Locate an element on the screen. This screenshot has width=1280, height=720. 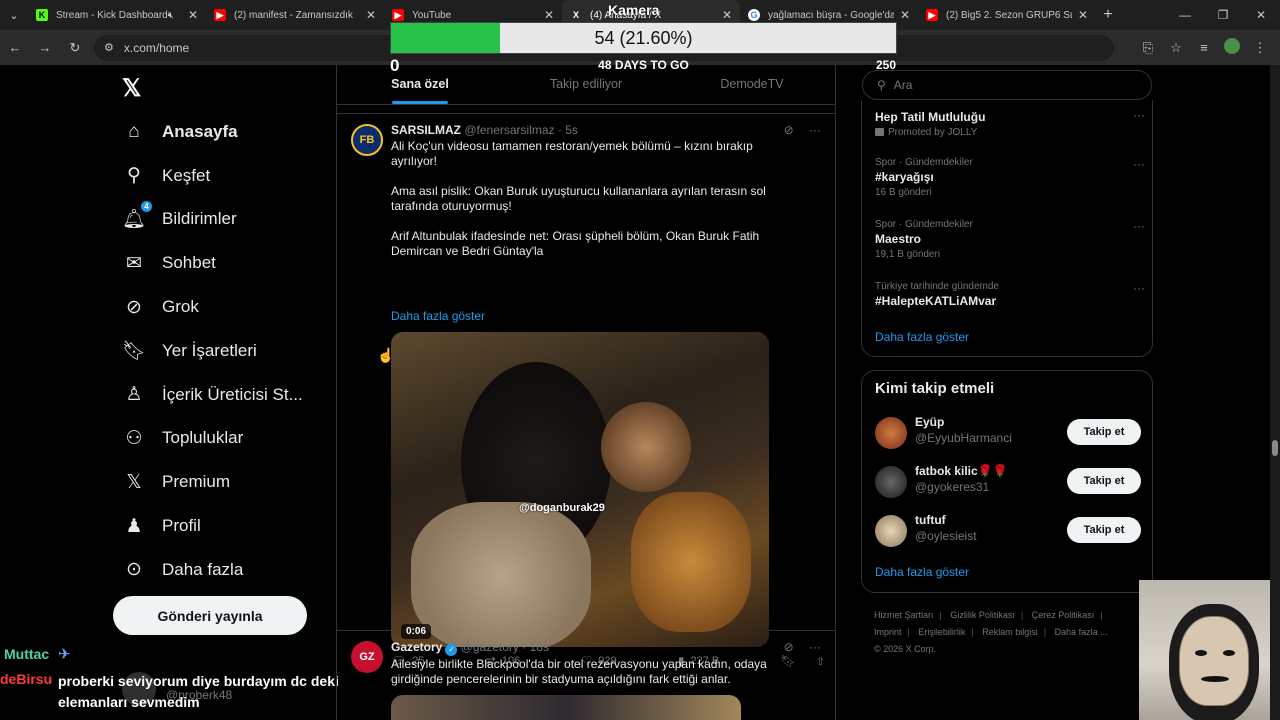
search-icon: ⚲ is located at coordinates (881, 85).